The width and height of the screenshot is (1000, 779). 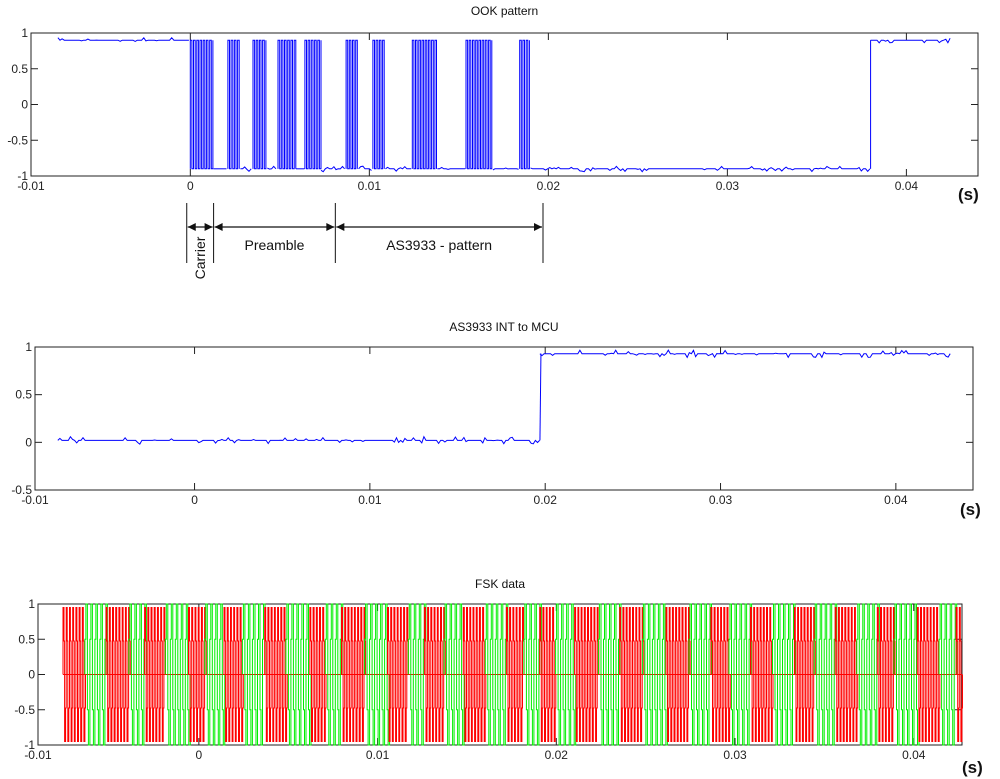 What do you see at coordinates (504, 11) in the screenshot?
I see `chart-title: OOK pattern` at bounding box center [504, 11].